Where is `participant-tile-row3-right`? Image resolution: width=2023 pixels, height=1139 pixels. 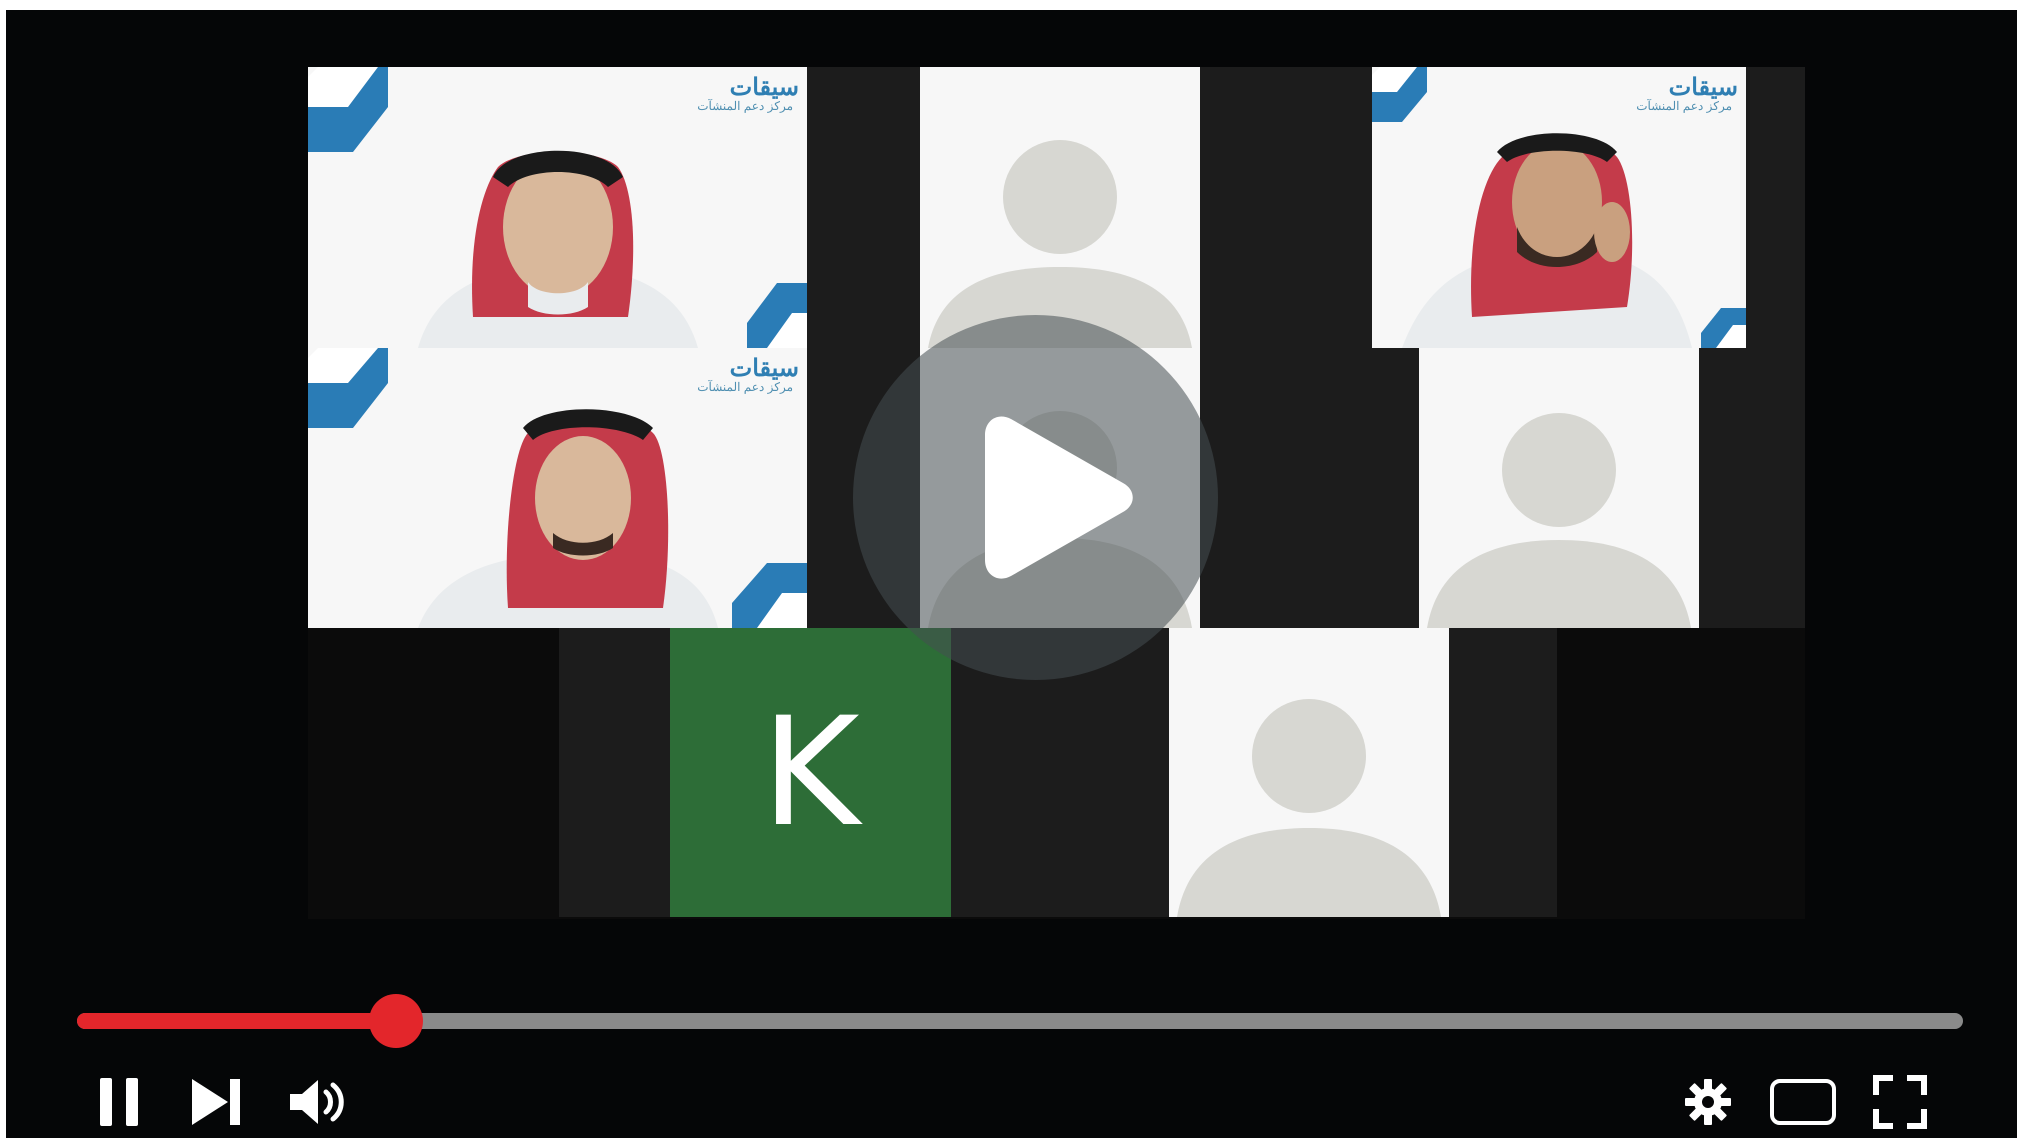
participant-tile-row3-right is located at coordinates (1503, 772).